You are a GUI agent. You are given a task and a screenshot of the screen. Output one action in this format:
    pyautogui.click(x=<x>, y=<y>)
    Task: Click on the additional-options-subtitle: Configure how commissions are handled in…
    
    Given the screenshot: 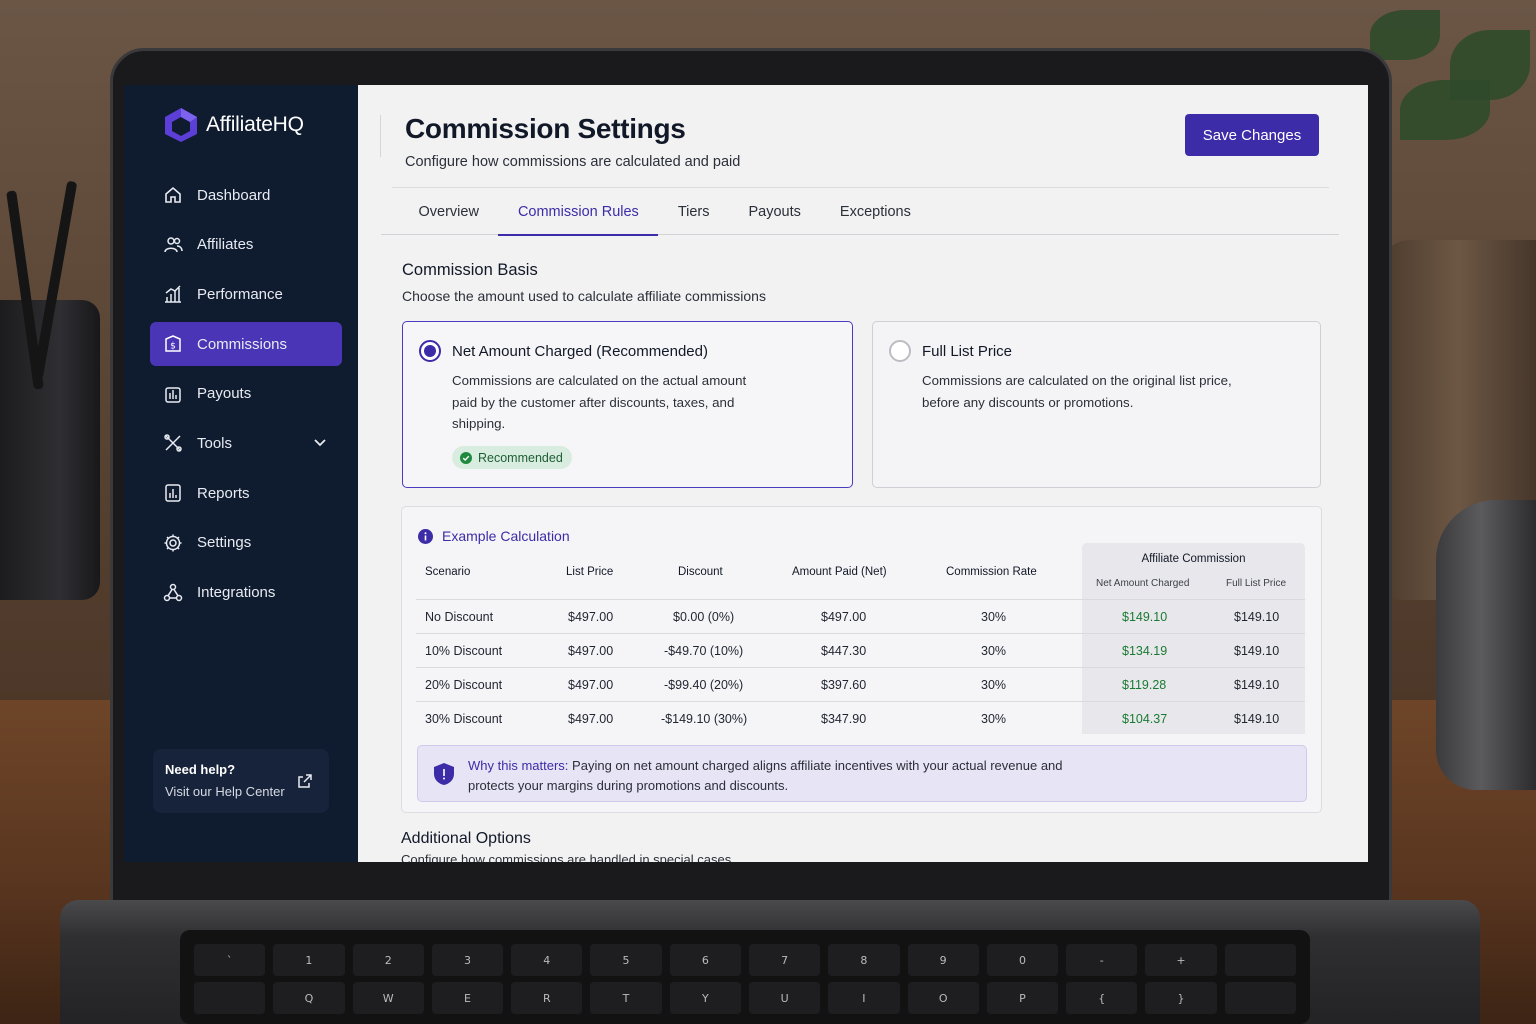 What is the action you would take?
    pyautogui.click(x=568, y=857)
    